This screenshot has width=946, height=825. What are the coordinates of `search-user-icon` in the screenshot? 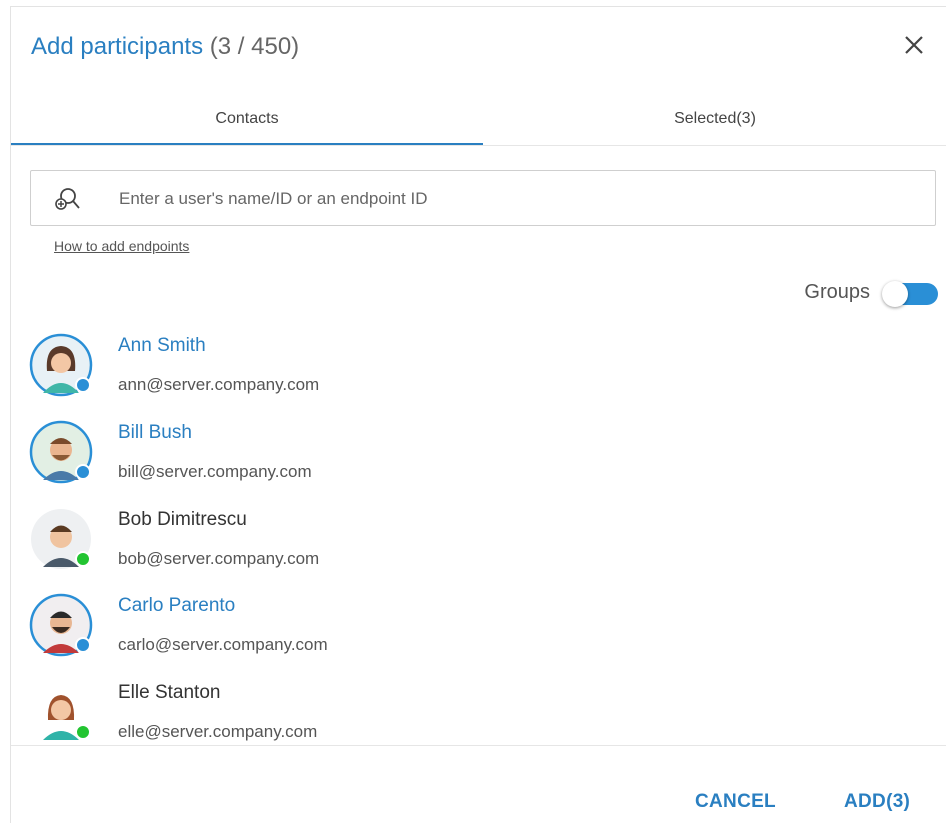 It's located at (68, 199).